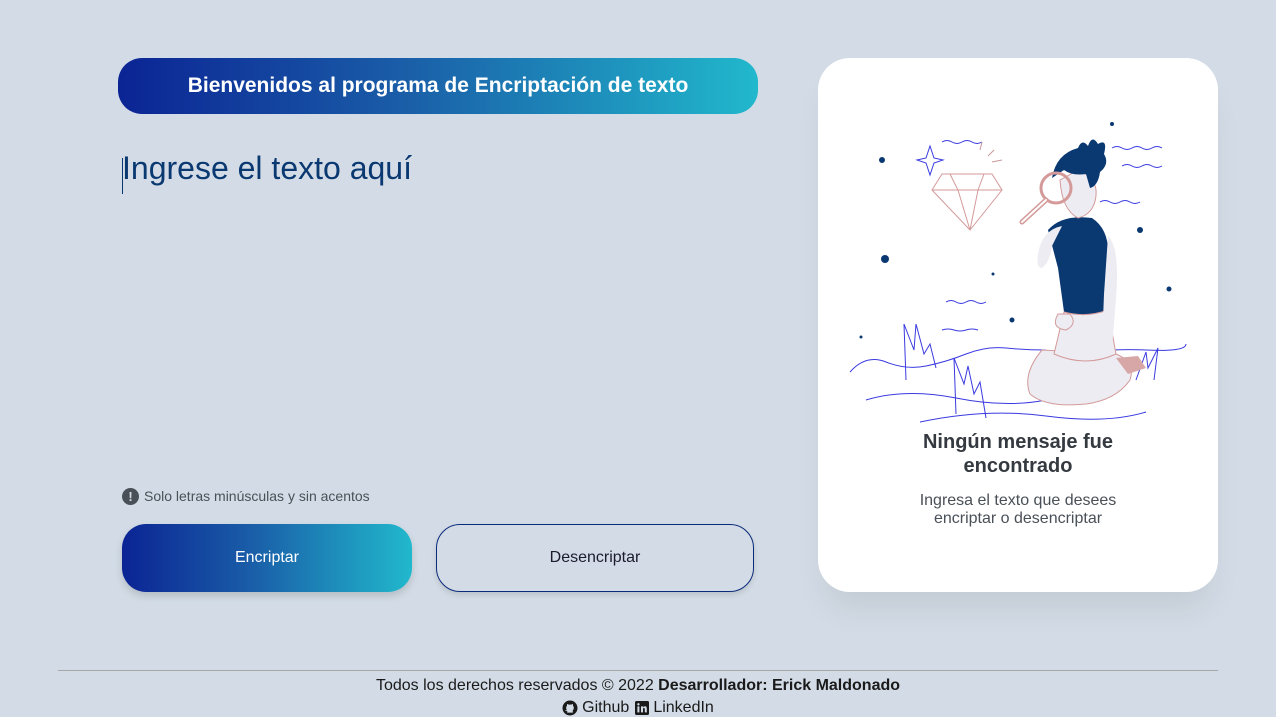 This screenshot has height=717, width=1276. I want to click on input-hint: ! Solo letras minúsculas y sin acentos, so click(246, 496).